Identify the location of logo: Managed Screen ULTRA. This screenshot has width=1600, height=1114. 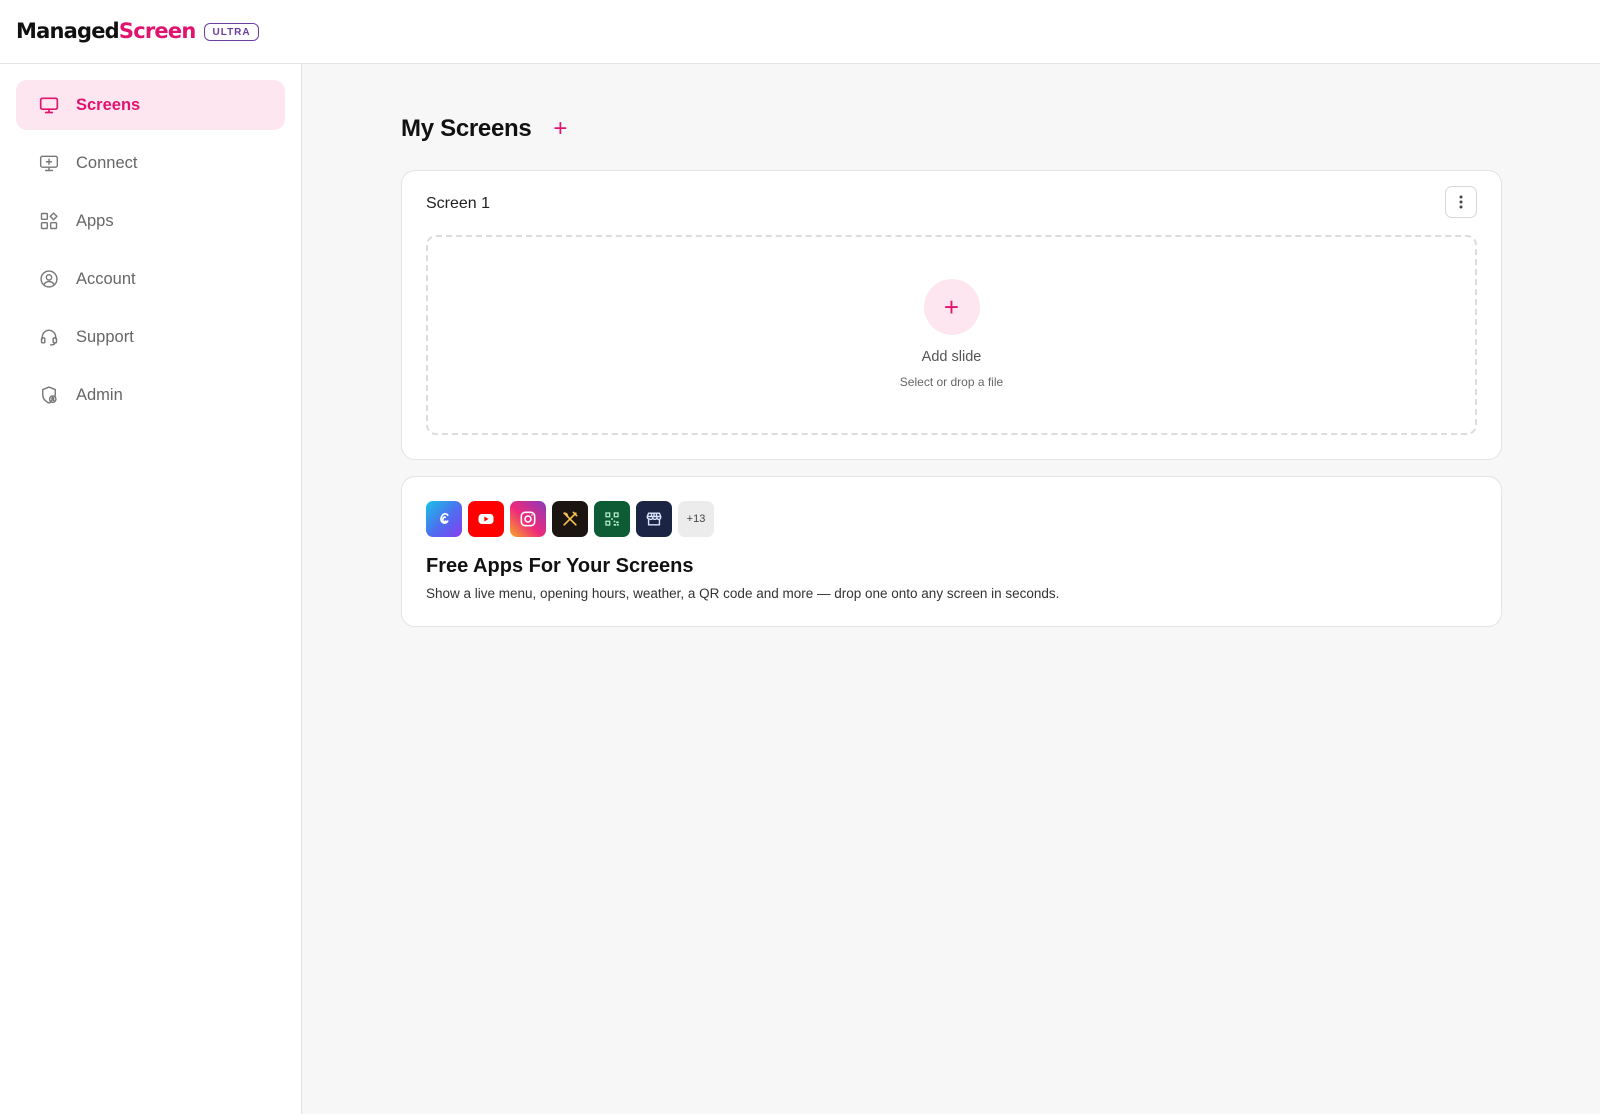
(137, 31).